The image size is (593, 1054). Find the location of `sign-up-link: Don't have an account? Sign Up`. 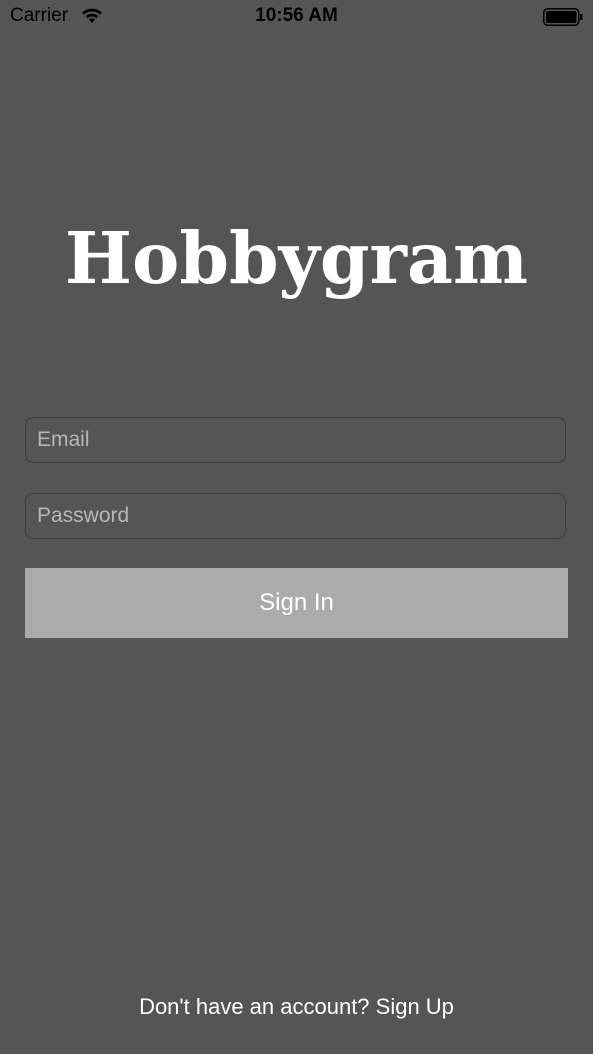

sign-up-link: Don't have an account? Sign Up is located at coordinates (296, 1007).